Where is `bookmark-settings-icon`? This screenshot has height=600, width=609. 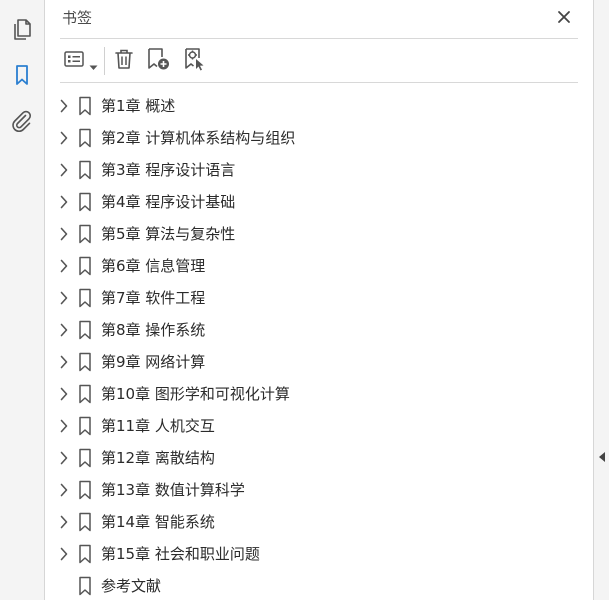
bookmark-settings-icon is located at coordinates (194, 61).